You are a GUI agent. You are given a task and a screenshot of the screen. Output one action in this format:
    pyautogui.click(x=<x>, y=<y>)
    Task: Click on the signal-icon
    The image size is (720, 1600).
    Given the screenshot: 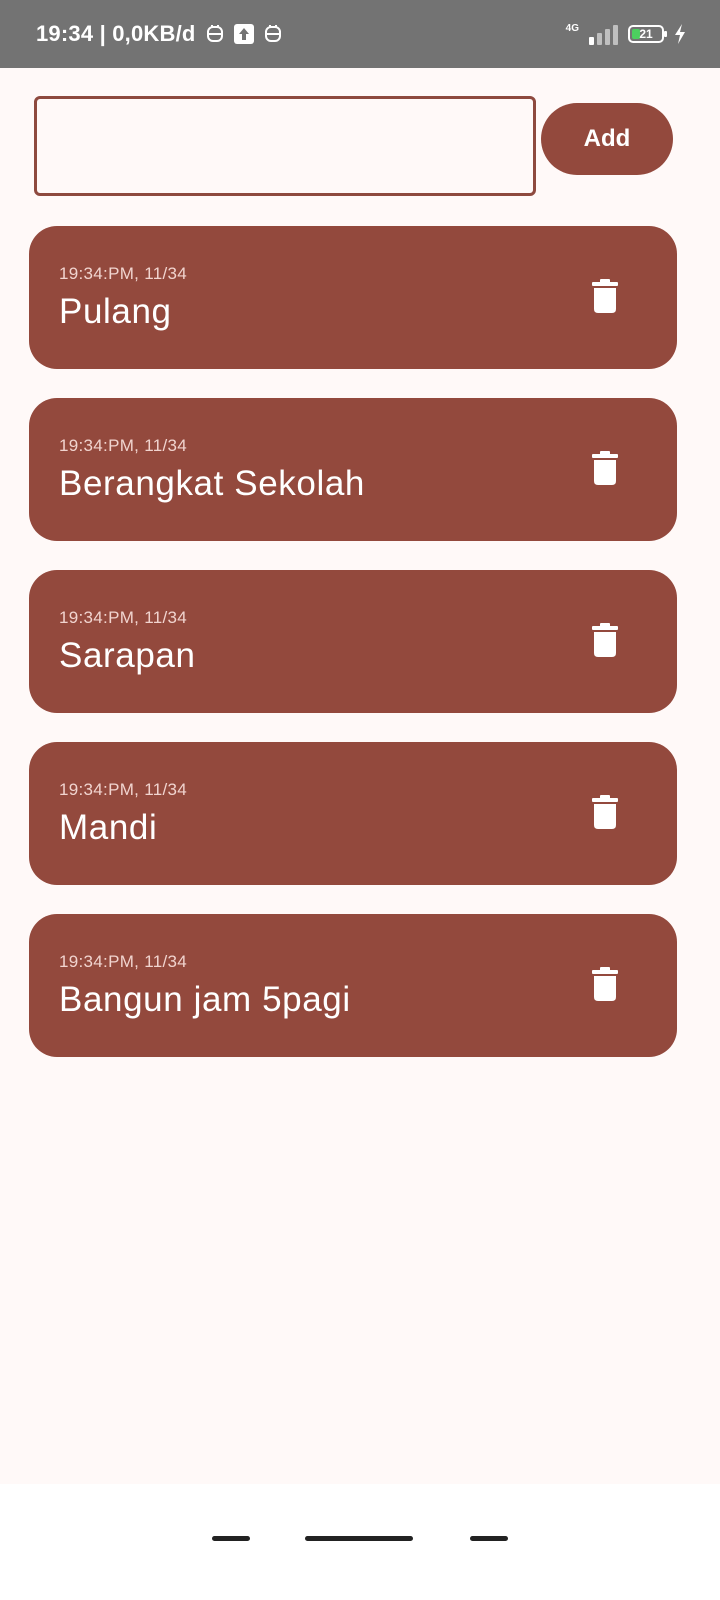 What is the action you would take?
    pyautogui.click(x=603, y=34)
    